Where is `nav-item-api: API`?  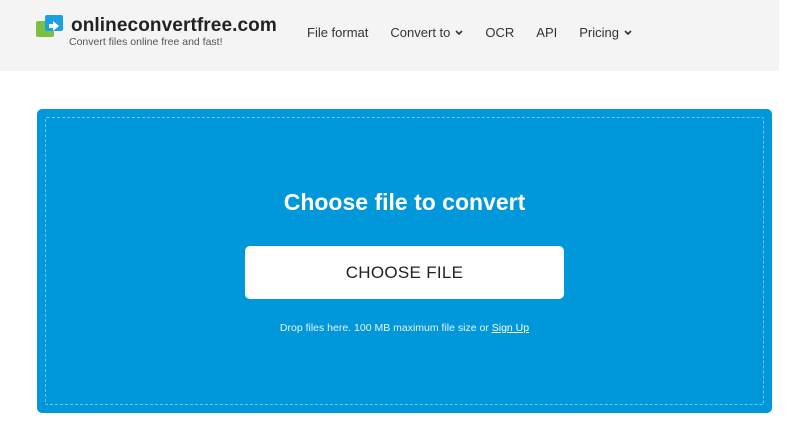
nav-item-api: API is located at coordinates (546, 32).